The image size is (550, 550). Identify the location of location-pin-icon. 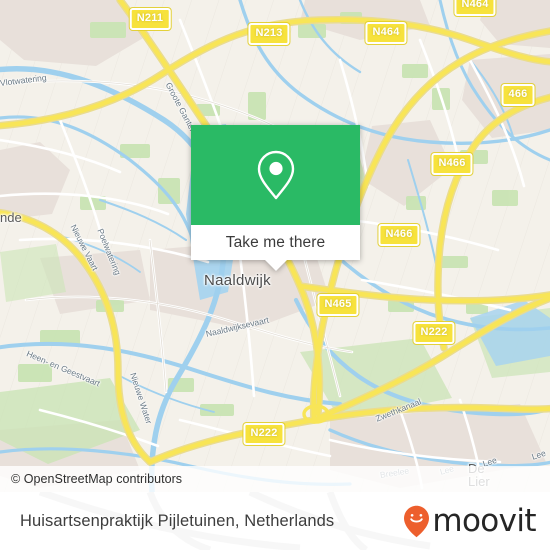
(275, 175).